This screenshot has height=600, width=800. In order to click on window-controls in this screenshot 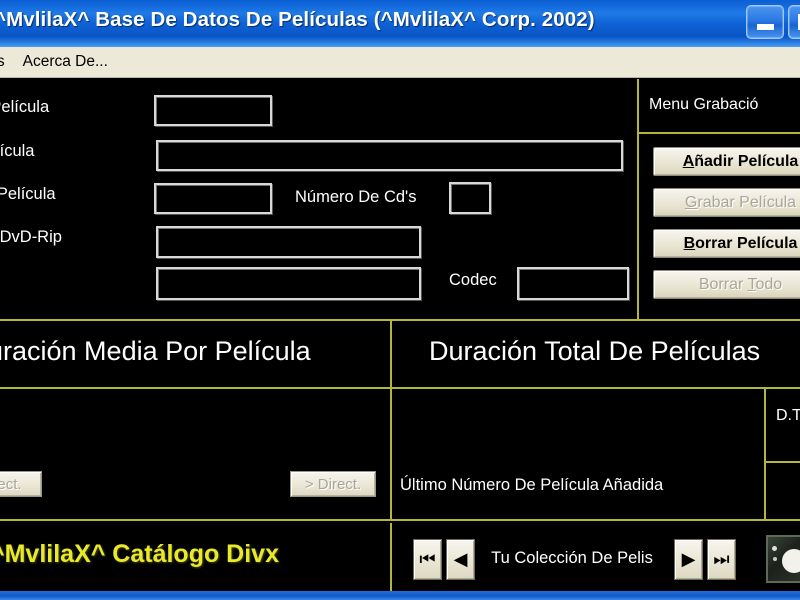, I will do `click(773, 22)`.